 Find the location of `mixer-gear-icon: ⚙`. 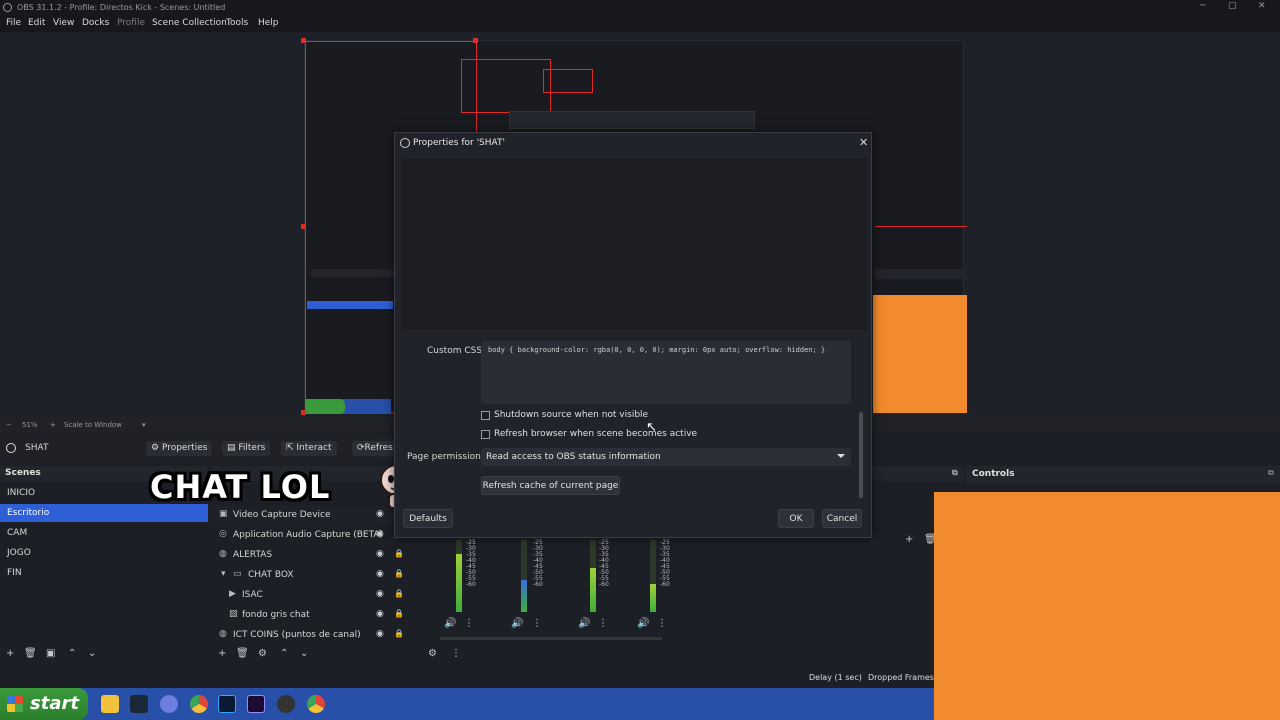

mixer-gear-icon: ⚙ is located at coordinates (432, 653).